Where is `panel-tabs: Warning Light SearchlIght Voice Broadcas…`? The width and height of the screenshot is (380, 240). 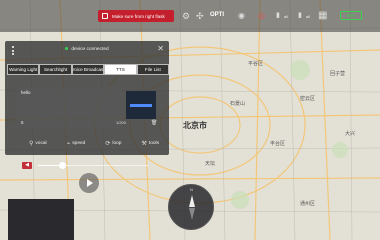
panel-tabs: Warning Light SearchlIght Voice Broadcas… is located at coordinates (88, 69).